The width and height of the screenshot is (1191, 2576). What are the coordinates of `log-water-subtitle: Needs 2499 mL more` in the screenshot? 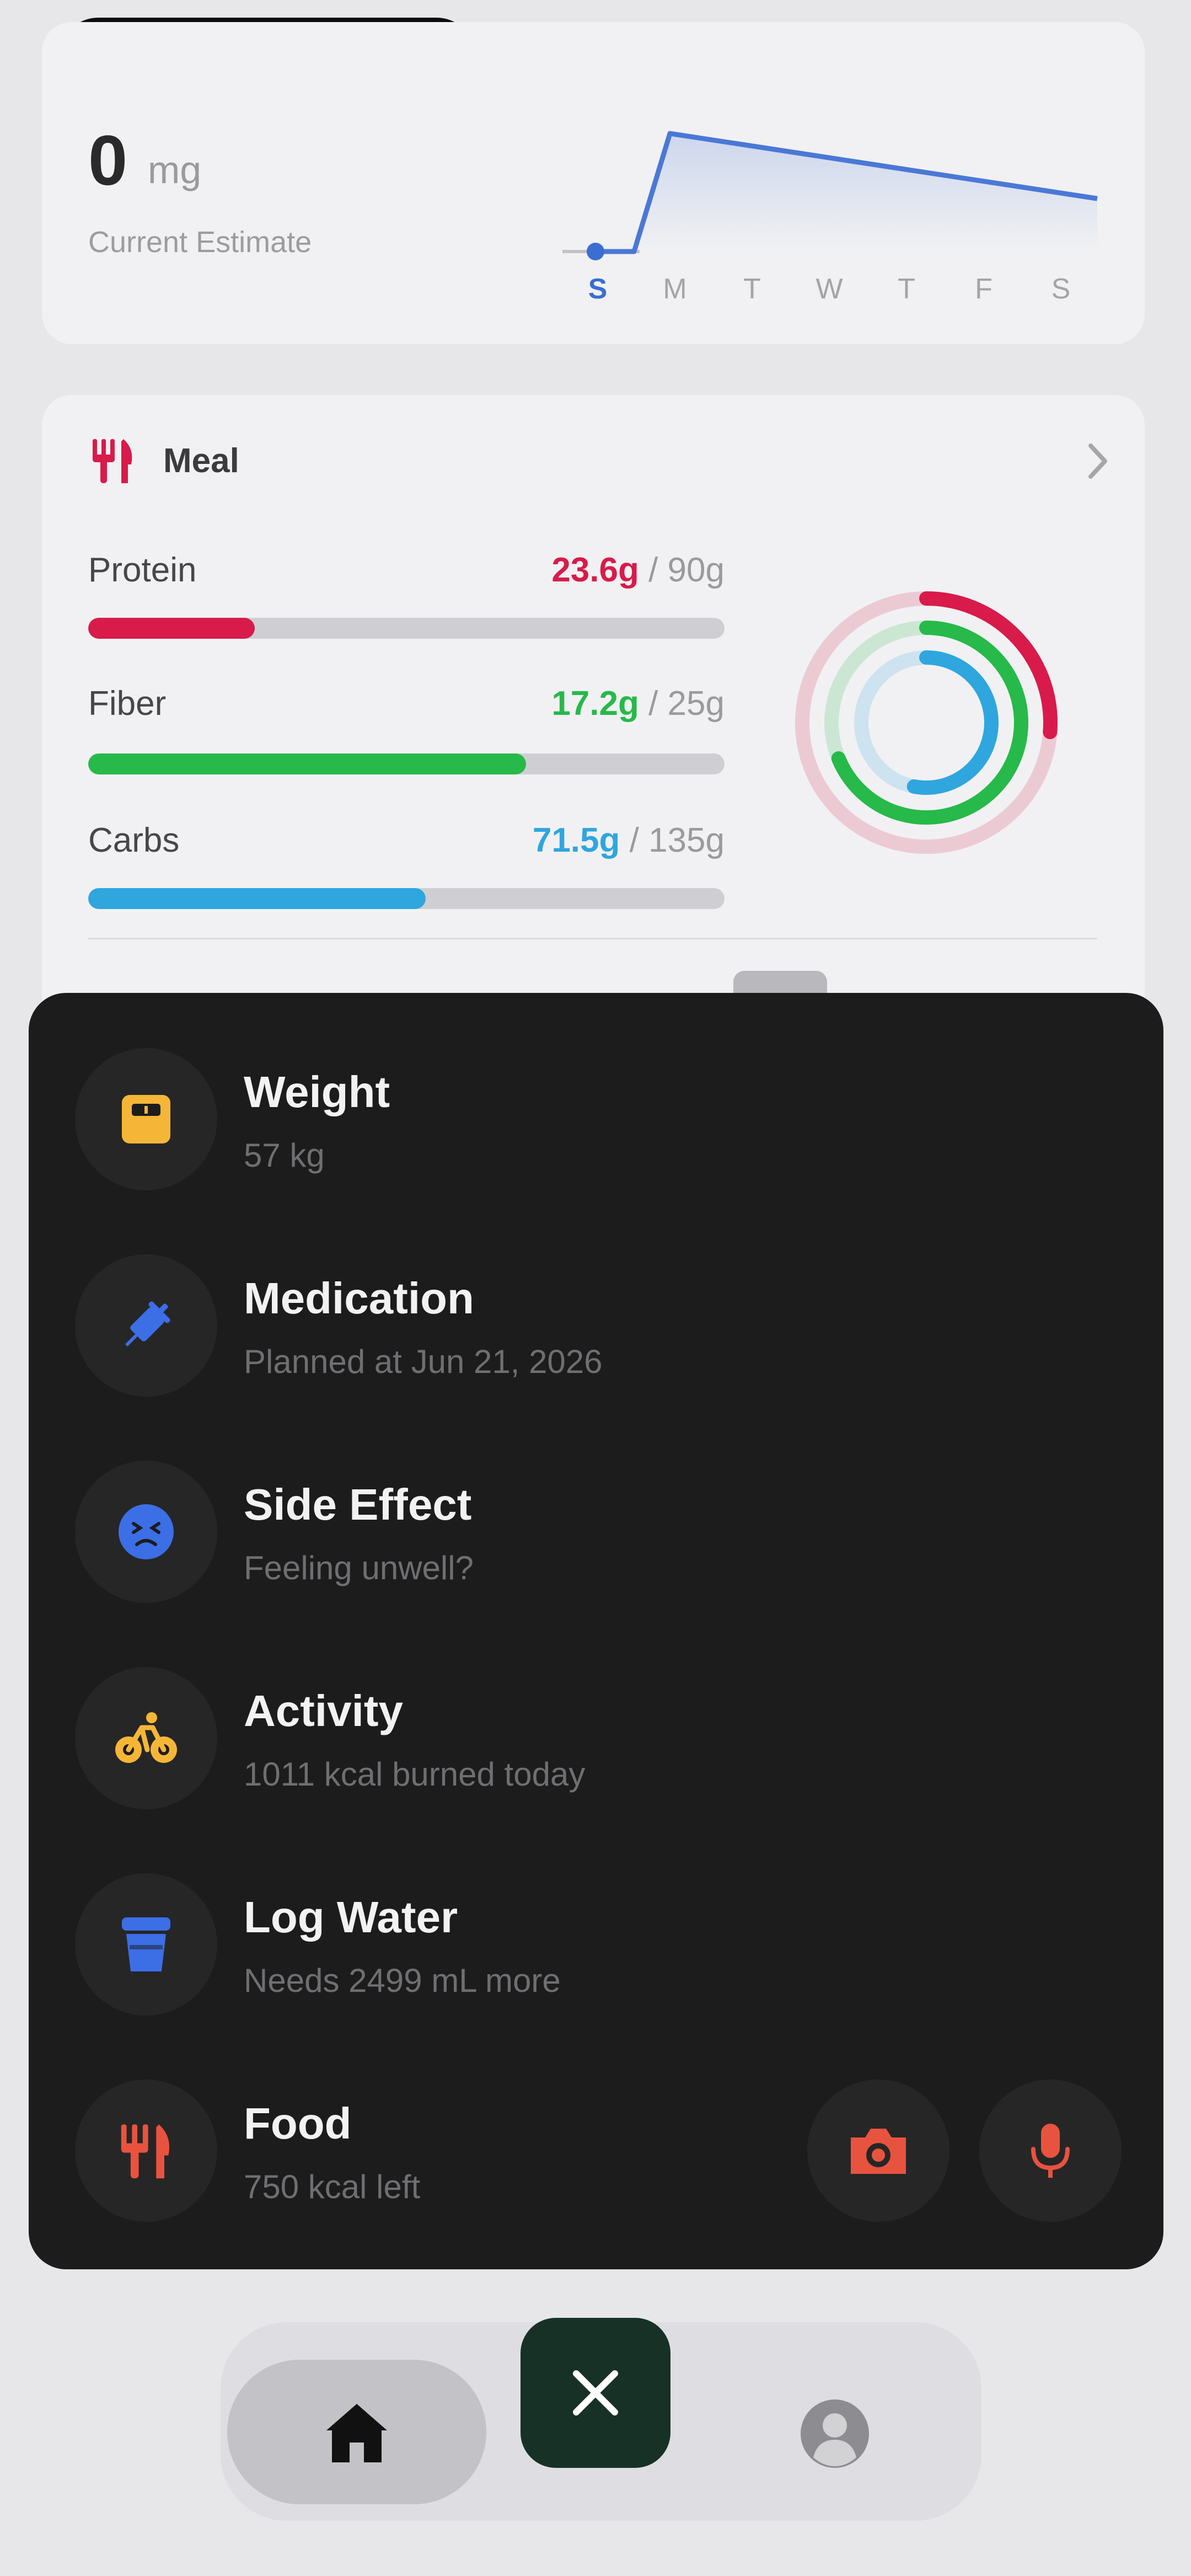 It's located at (403, 1980).